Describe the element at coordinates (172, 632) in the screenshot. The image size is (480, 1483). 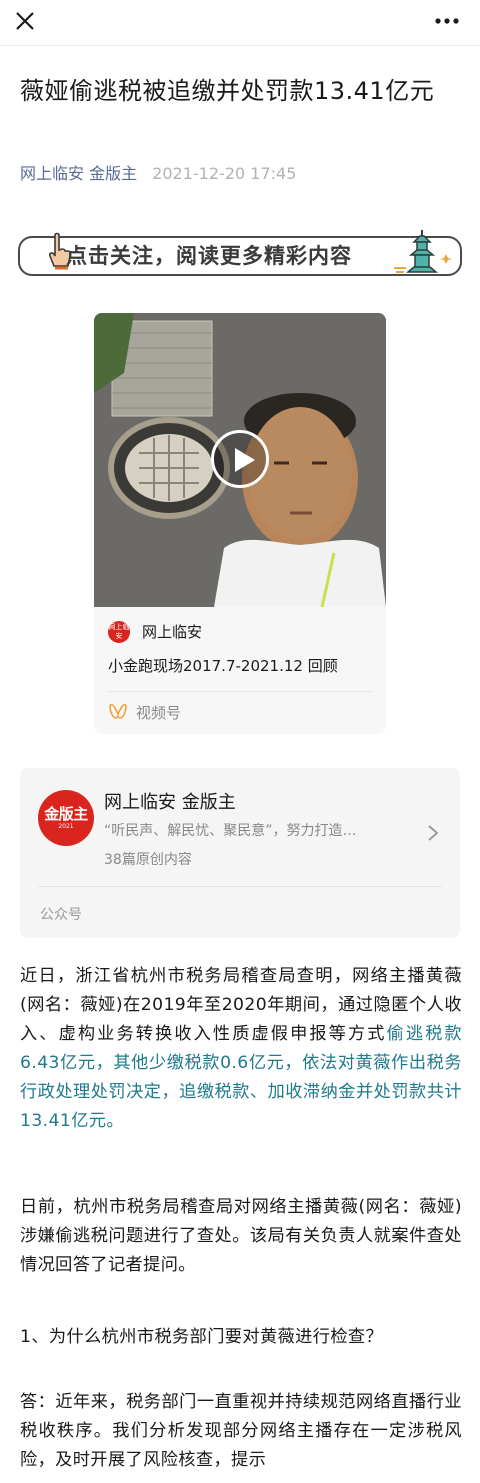
I see `video-account-name: 网上临安` at that location.